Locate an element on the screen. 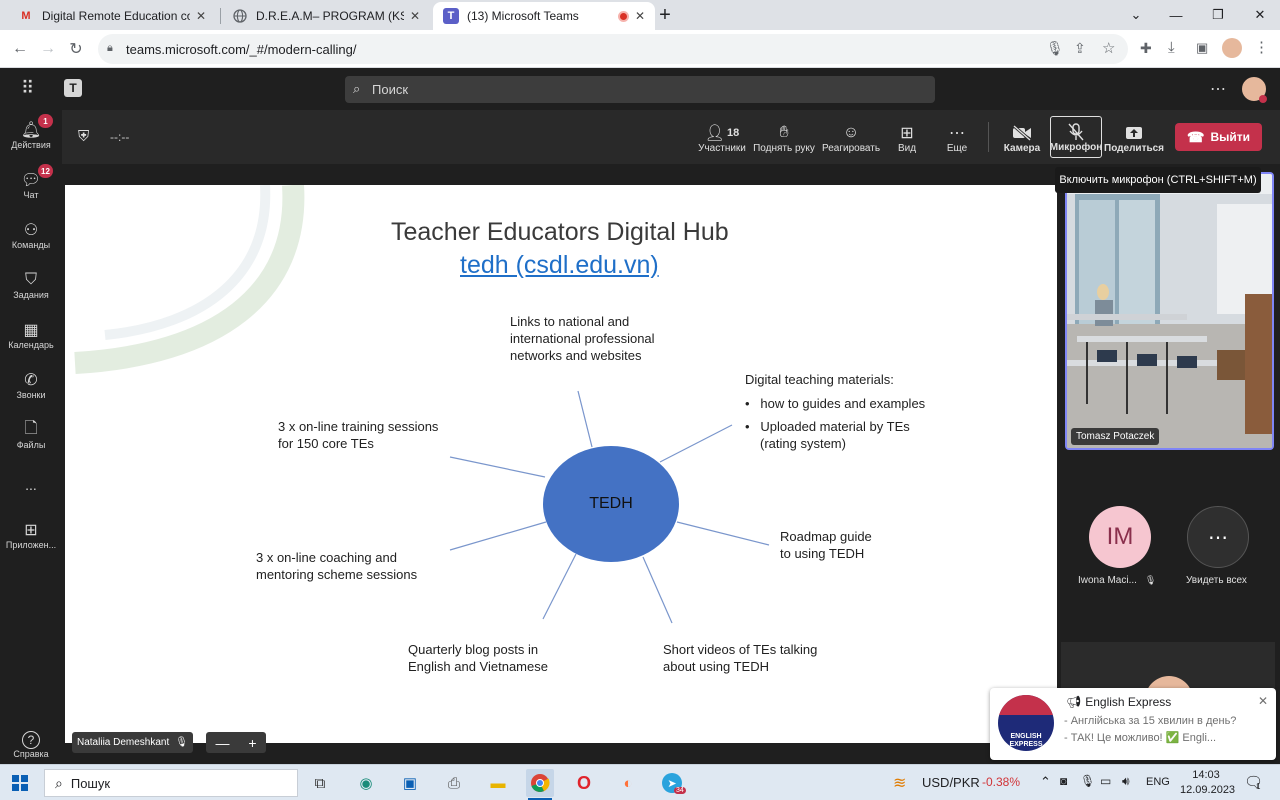 The image size is (1280, 800). rail-item-calendar: ▦ Календарь is located at coordinates (31, 335).